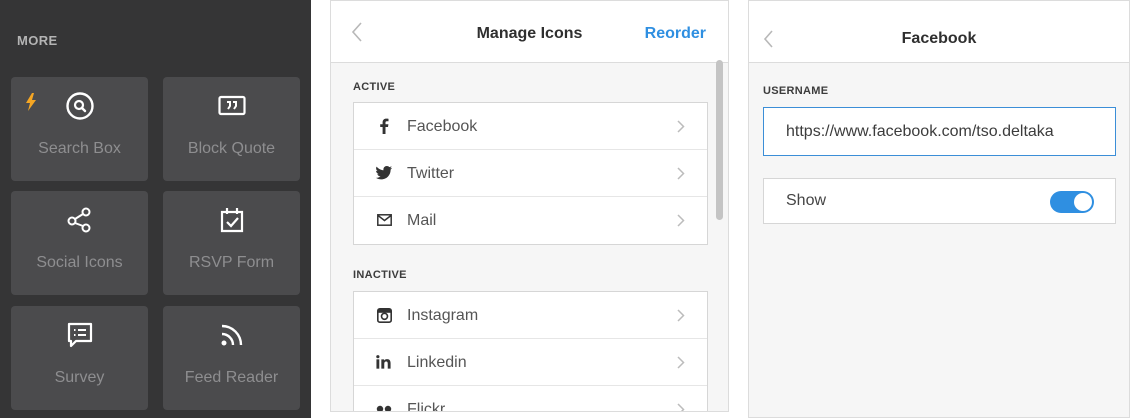 This screenshot has height=418, width=1130. I want to click on more-title: MORE, so click(37, 40).